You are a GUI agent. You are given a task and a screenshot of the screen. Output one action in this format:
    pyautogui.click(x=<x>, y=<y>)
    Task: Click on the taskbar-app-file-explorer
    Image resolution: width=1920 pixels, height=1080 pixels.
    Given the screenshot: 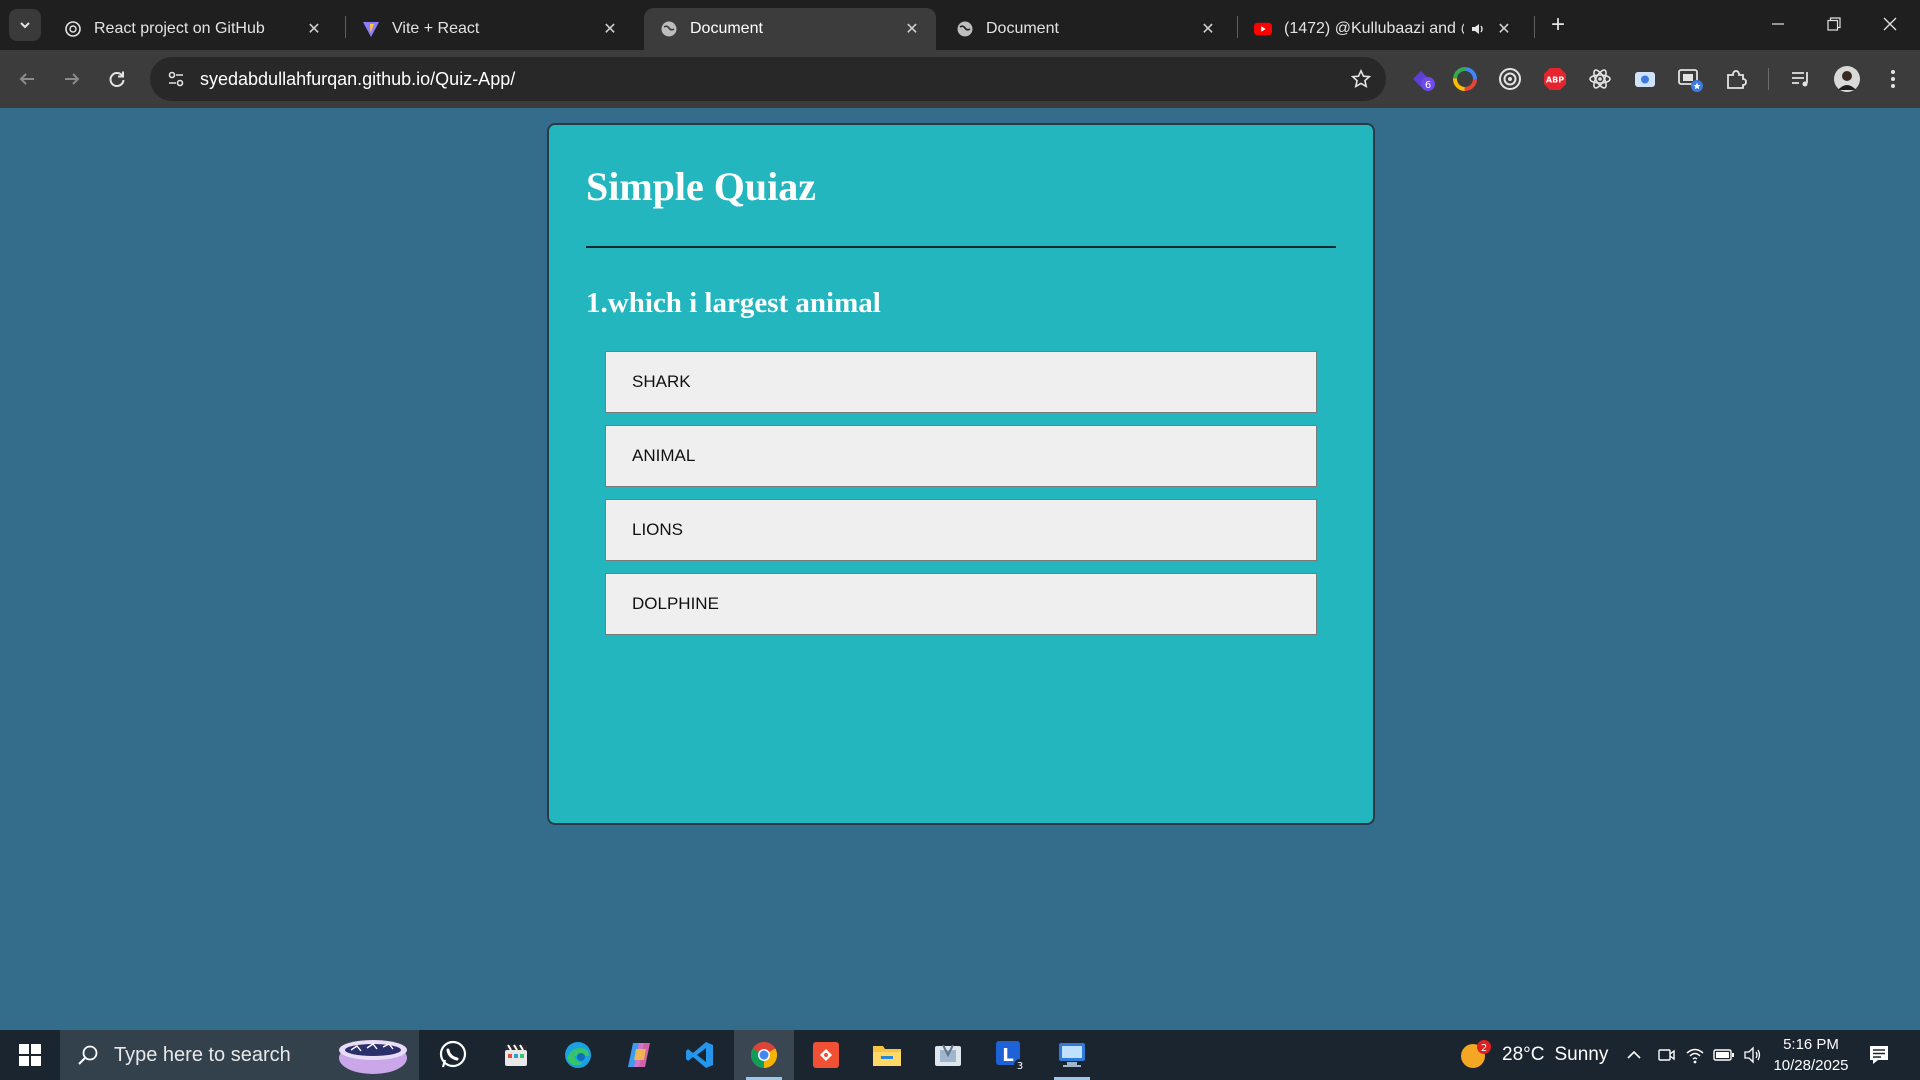 What is the action you would take?
    pyautogui.click(x=887, y=1055)
    